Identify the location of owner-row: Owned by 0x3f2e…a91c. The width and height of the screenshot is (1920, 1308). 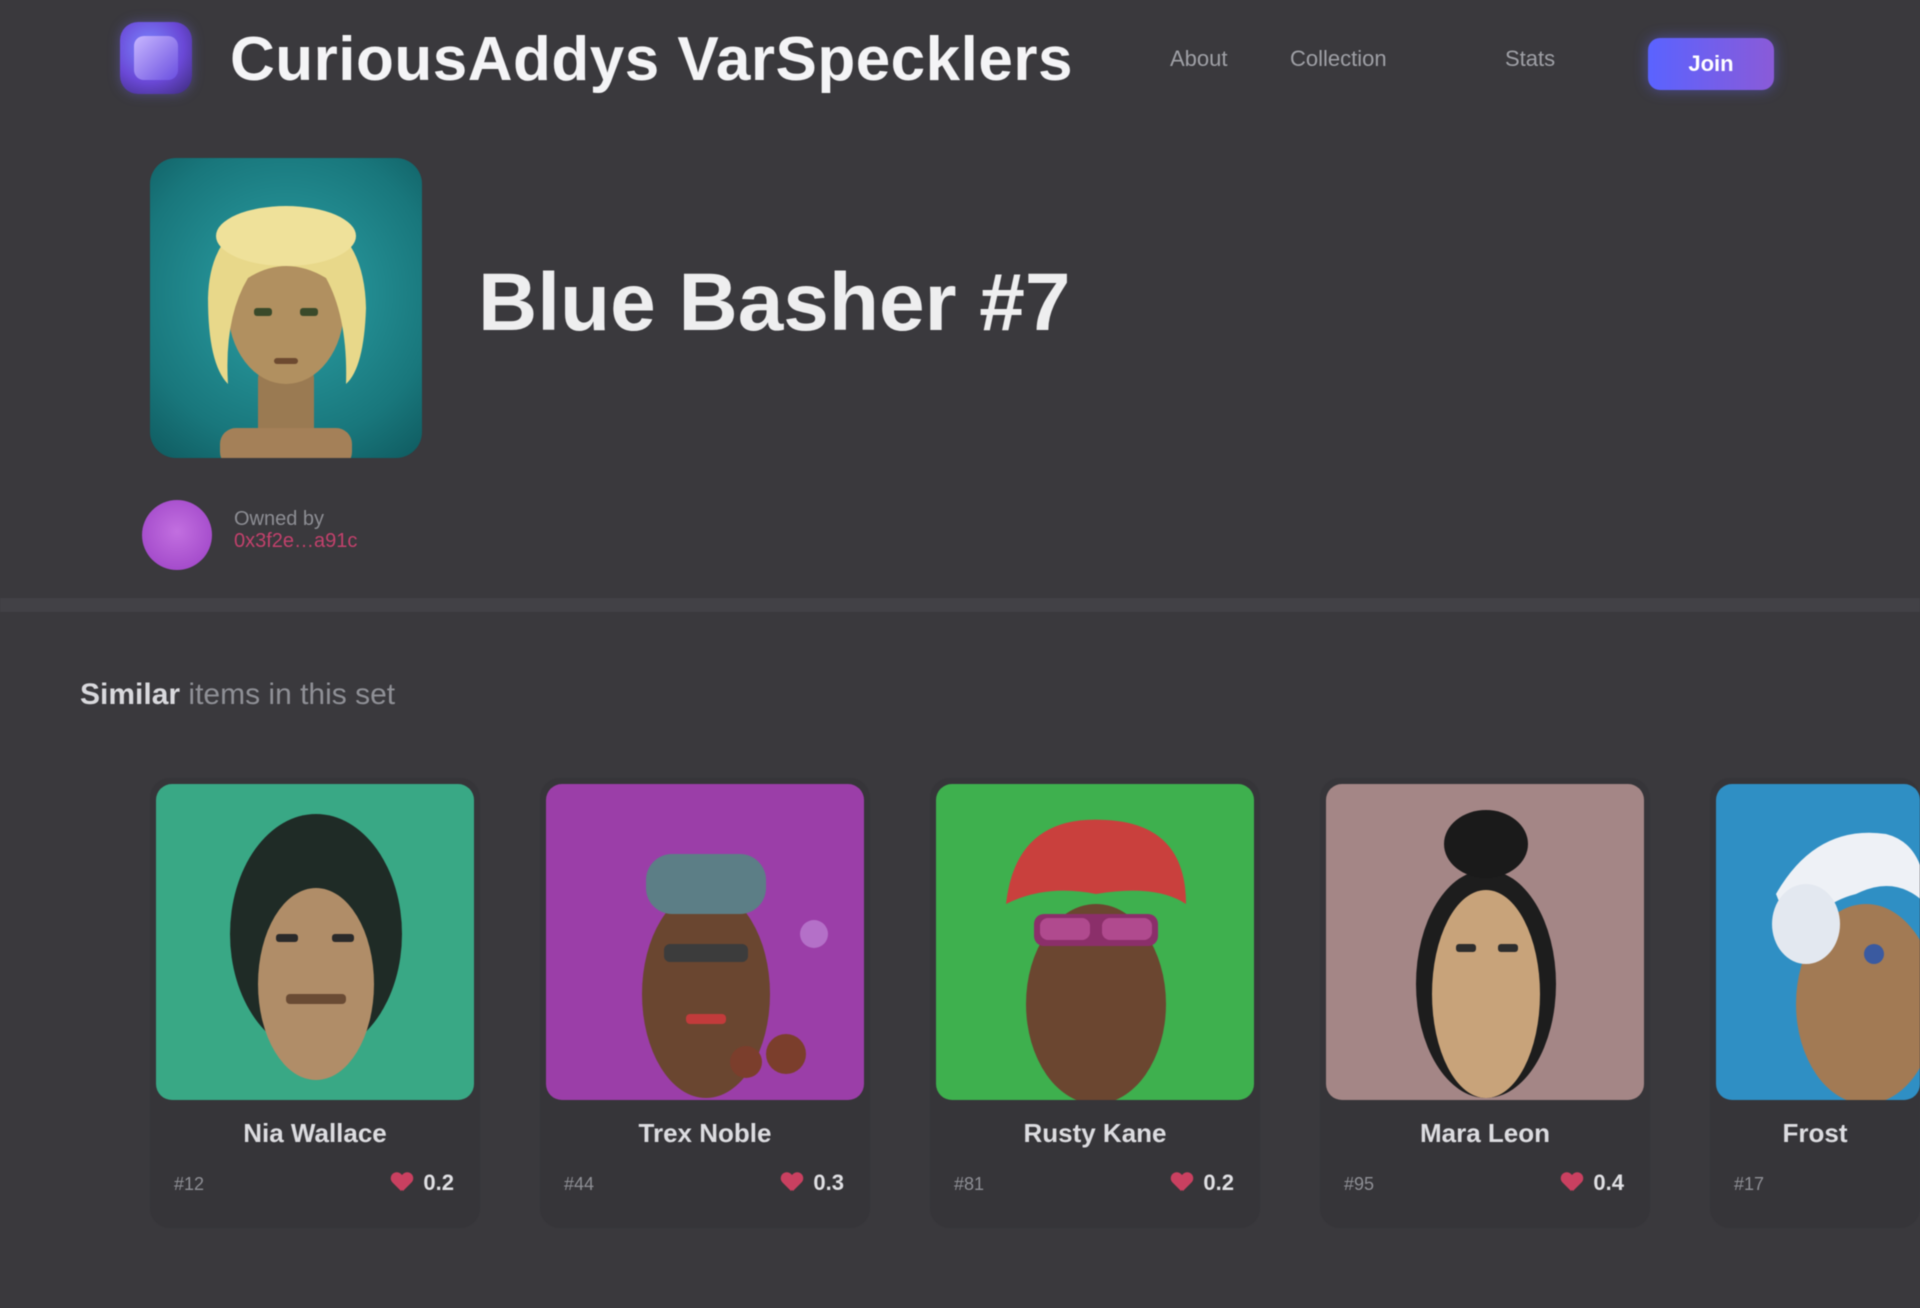
(422, 535).